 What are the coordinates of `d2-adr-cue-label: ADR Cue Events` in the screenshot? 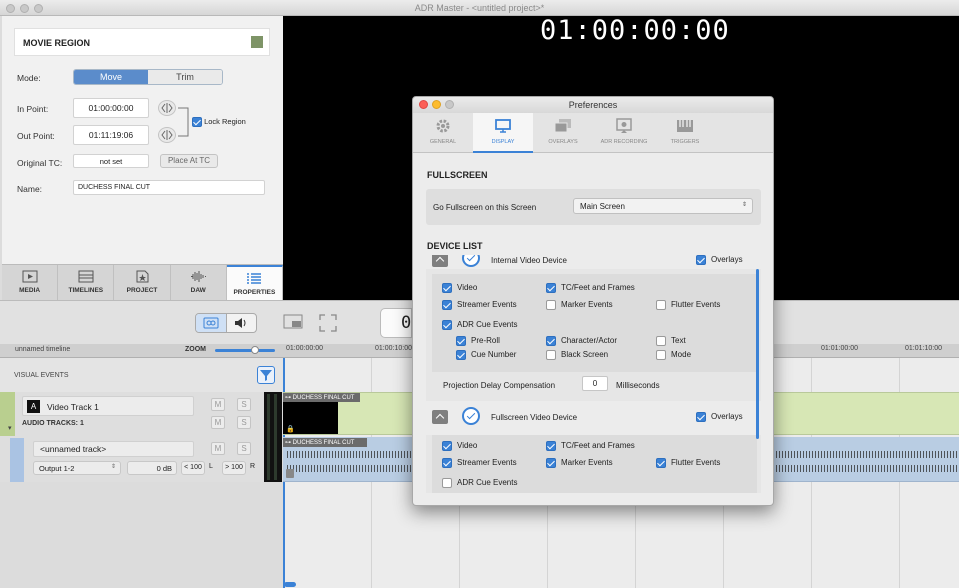 It's located at (487, 483).